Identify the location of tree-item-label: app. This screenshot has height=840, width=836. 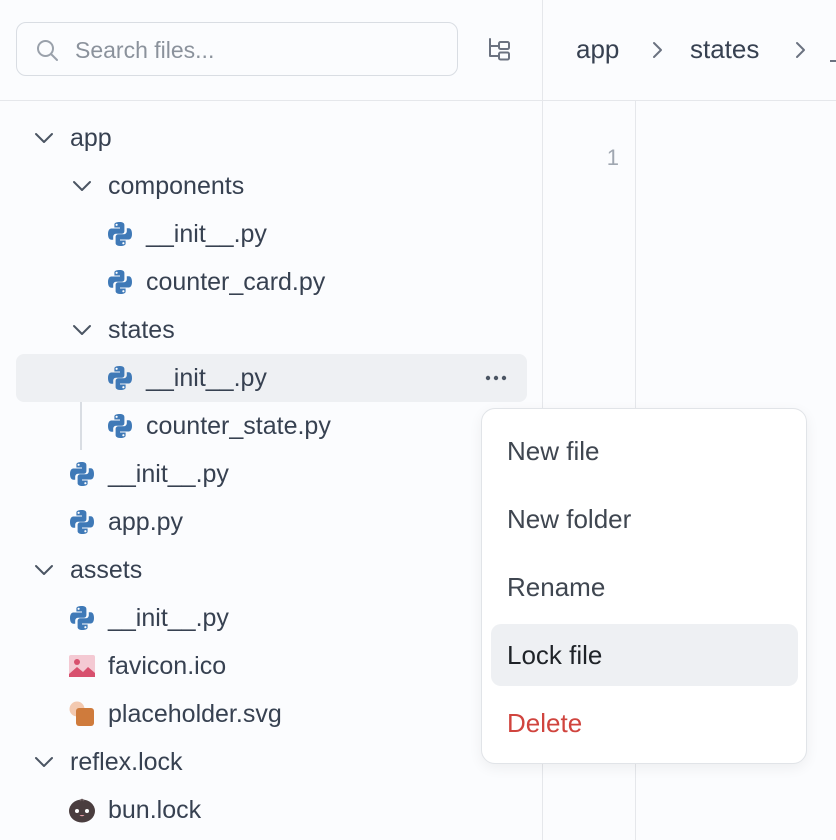
(91, 137).